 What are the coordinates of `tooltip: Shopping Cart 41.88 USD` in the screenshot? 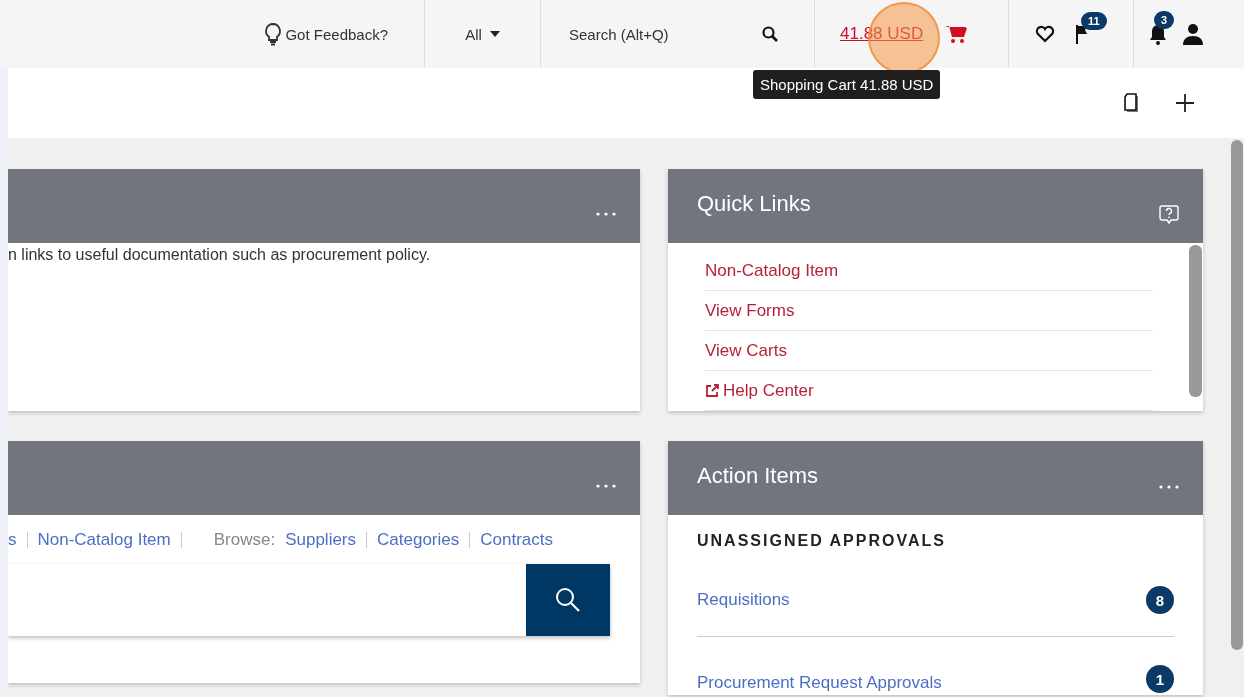 It's located at (847, 84).